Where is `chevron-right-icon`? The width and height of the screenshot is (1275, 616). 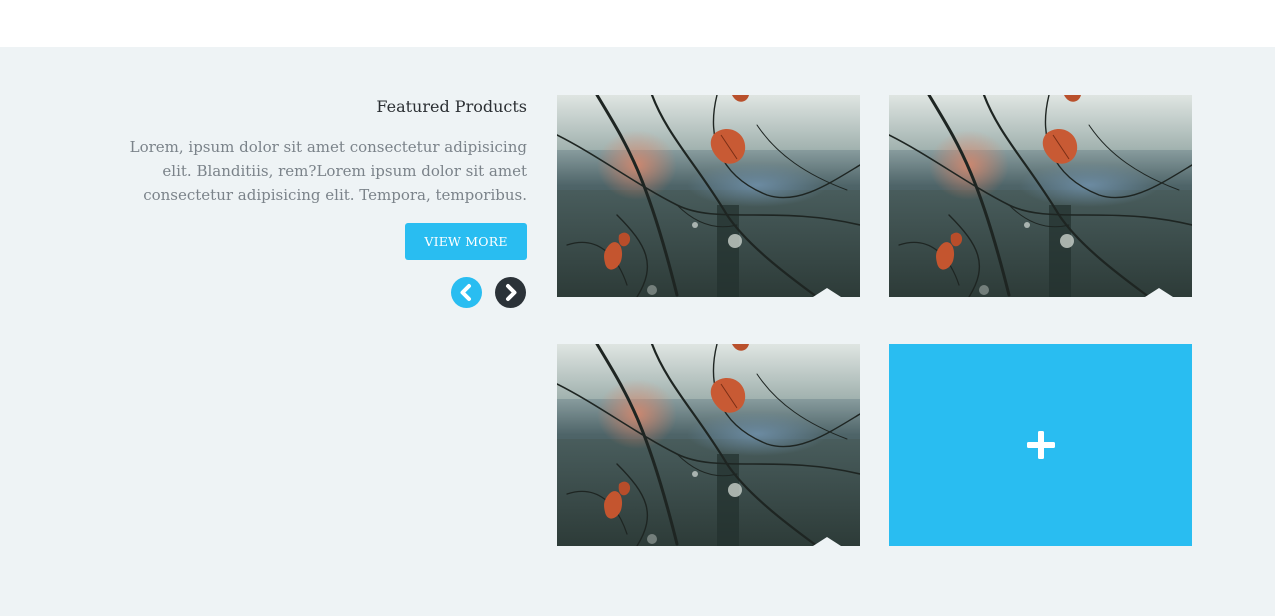 chevron-right-icon is located at coordinates (511, 292).